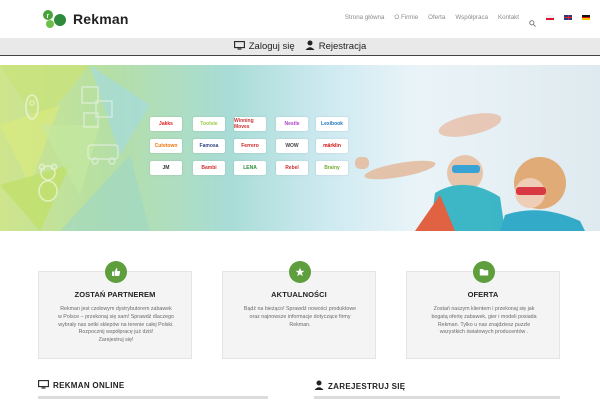  Describe the element at coordinates (292, 168) in the screenshot. I see `brand-logo: Rebel` at that location.